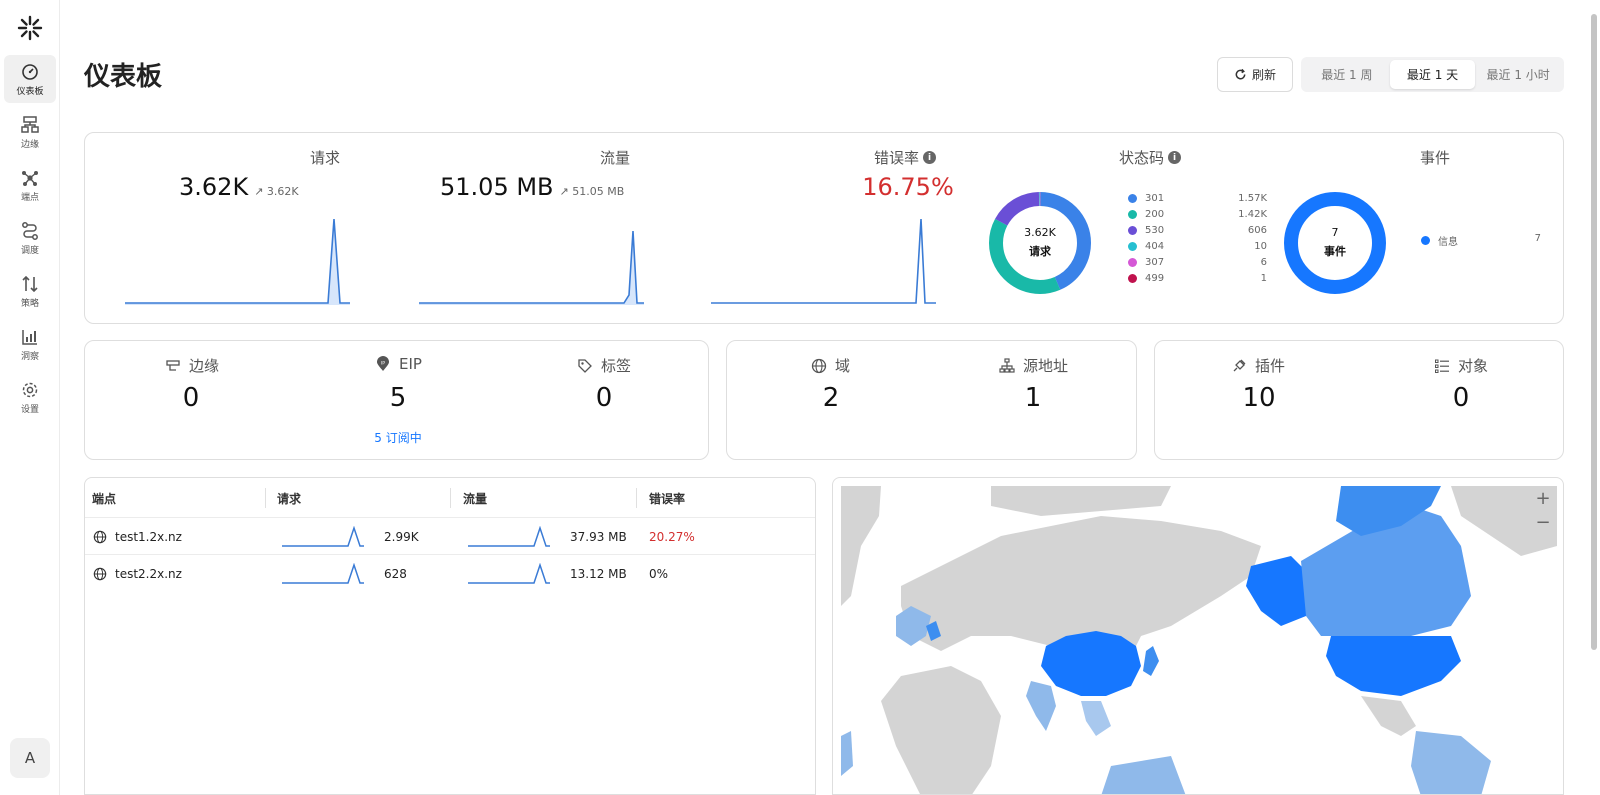 This screenshot has height=795, width=1600. I want to click on time-range-selector: 最近 1 周 最近 1 天 最近 1 小时, so click(1432, 74).